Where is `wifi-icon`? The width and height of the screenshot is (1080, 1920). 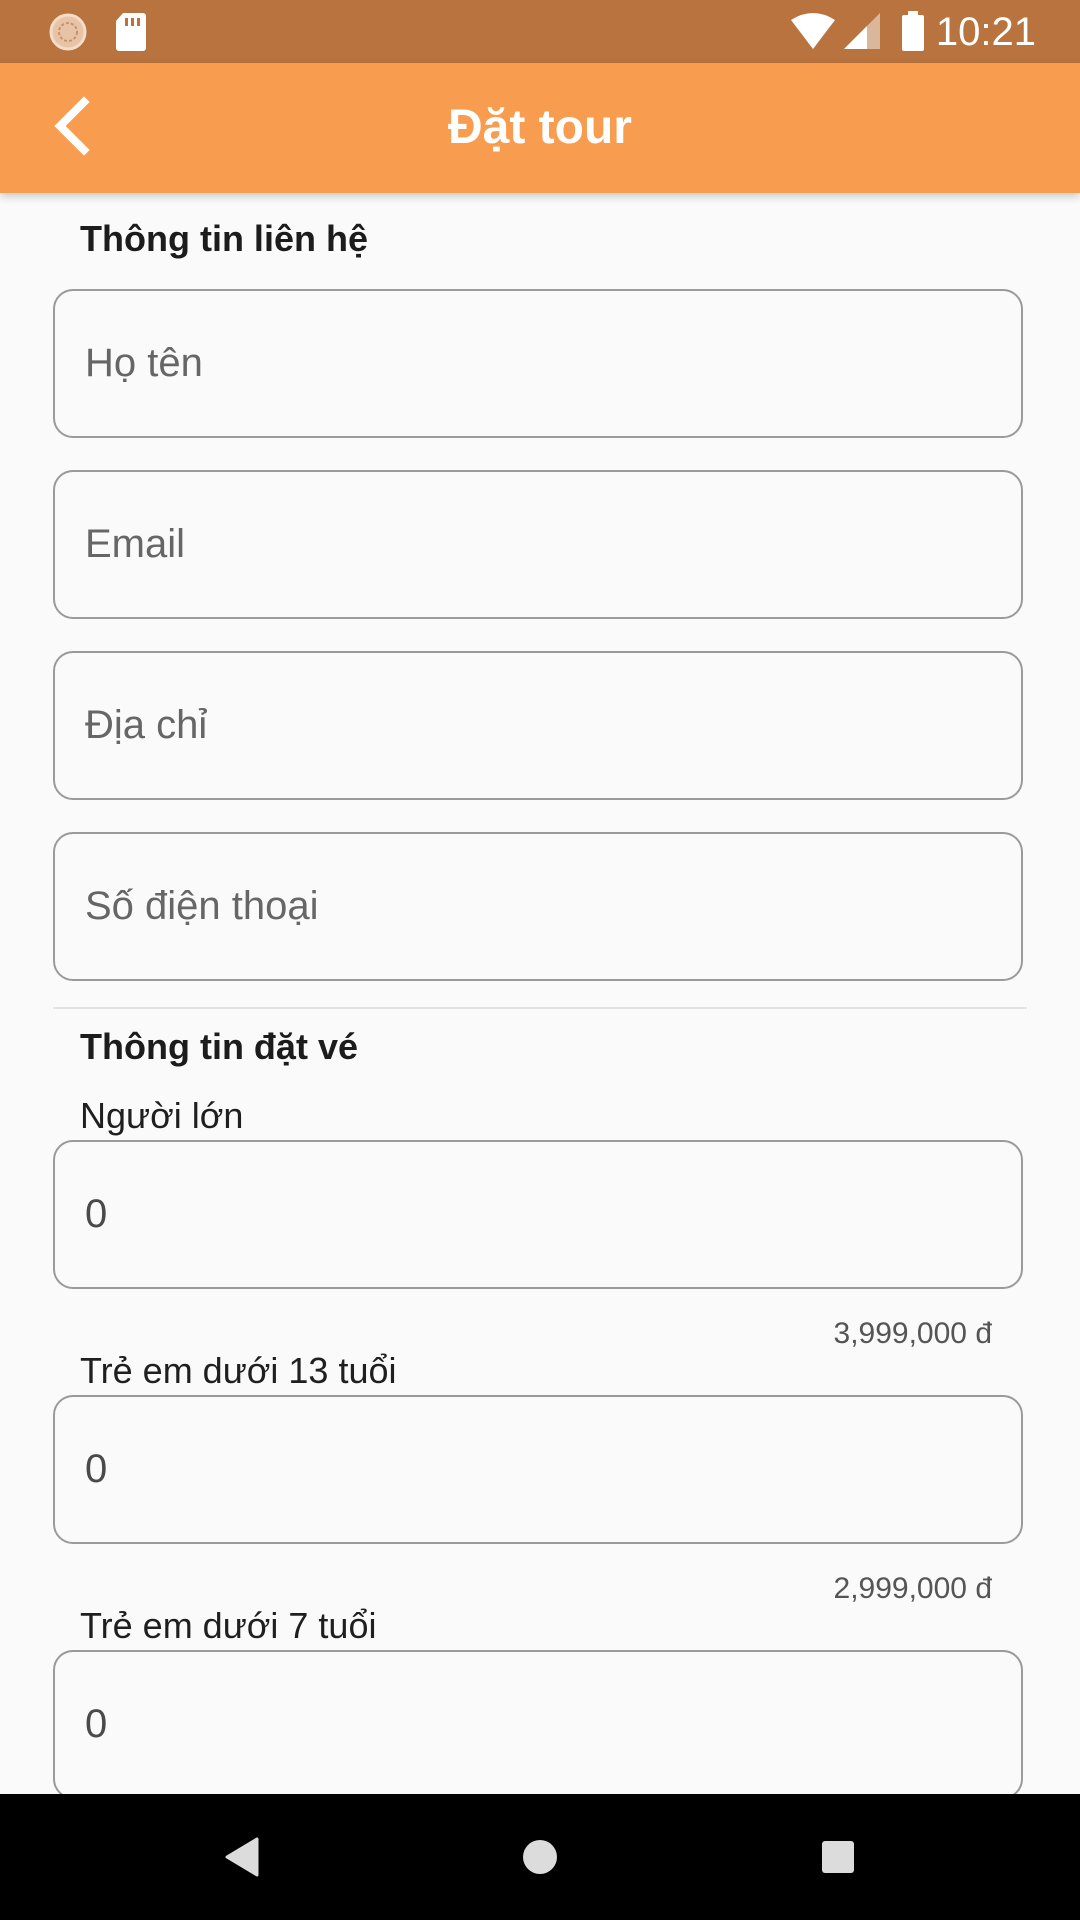 wifi-icon is located at coordinates (813, 33).